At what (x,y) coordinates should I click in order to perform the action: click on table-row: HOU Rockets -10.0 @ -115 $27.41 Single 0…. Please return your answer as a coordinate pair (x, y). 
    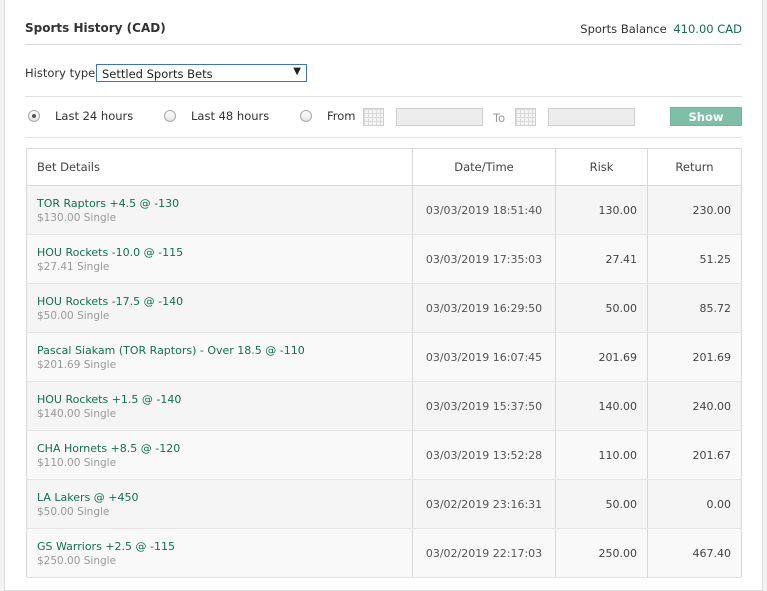
    Looking at the image, I should click on (384, 259).